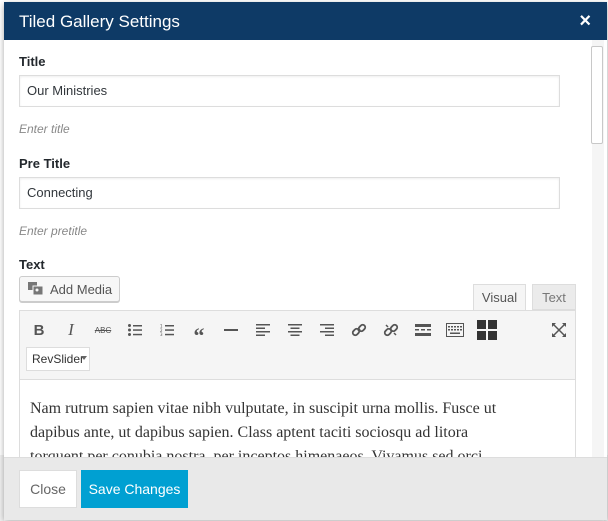 Image resolution: width=608 pixels, height=521 pixels. Describe the element at coordinates (167, 330) in the screenshot. I see `numbered-list-icon: 123` at that location.